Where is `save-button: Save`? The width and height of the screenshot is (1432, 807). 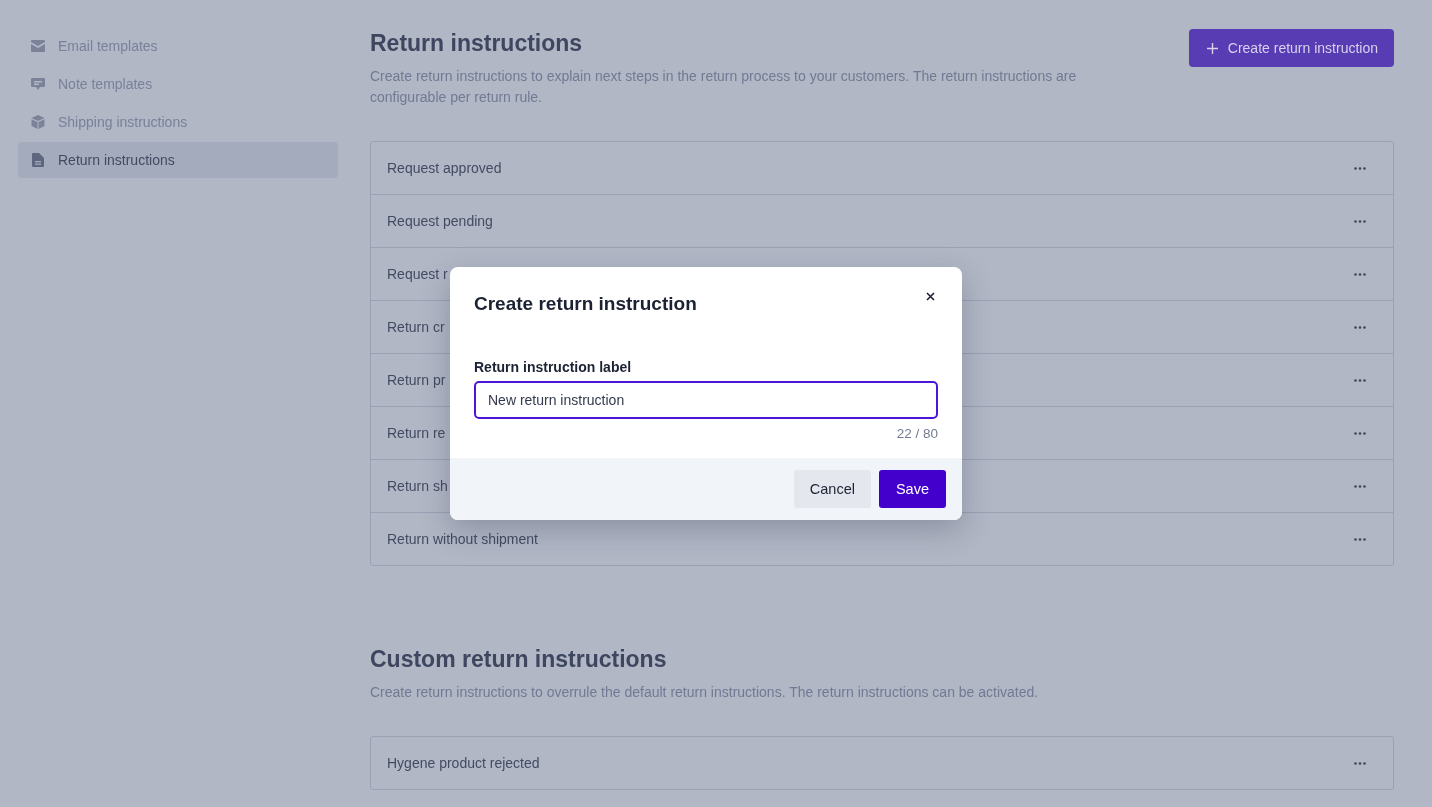
save-button: Save is located at coordinates (912, 489).